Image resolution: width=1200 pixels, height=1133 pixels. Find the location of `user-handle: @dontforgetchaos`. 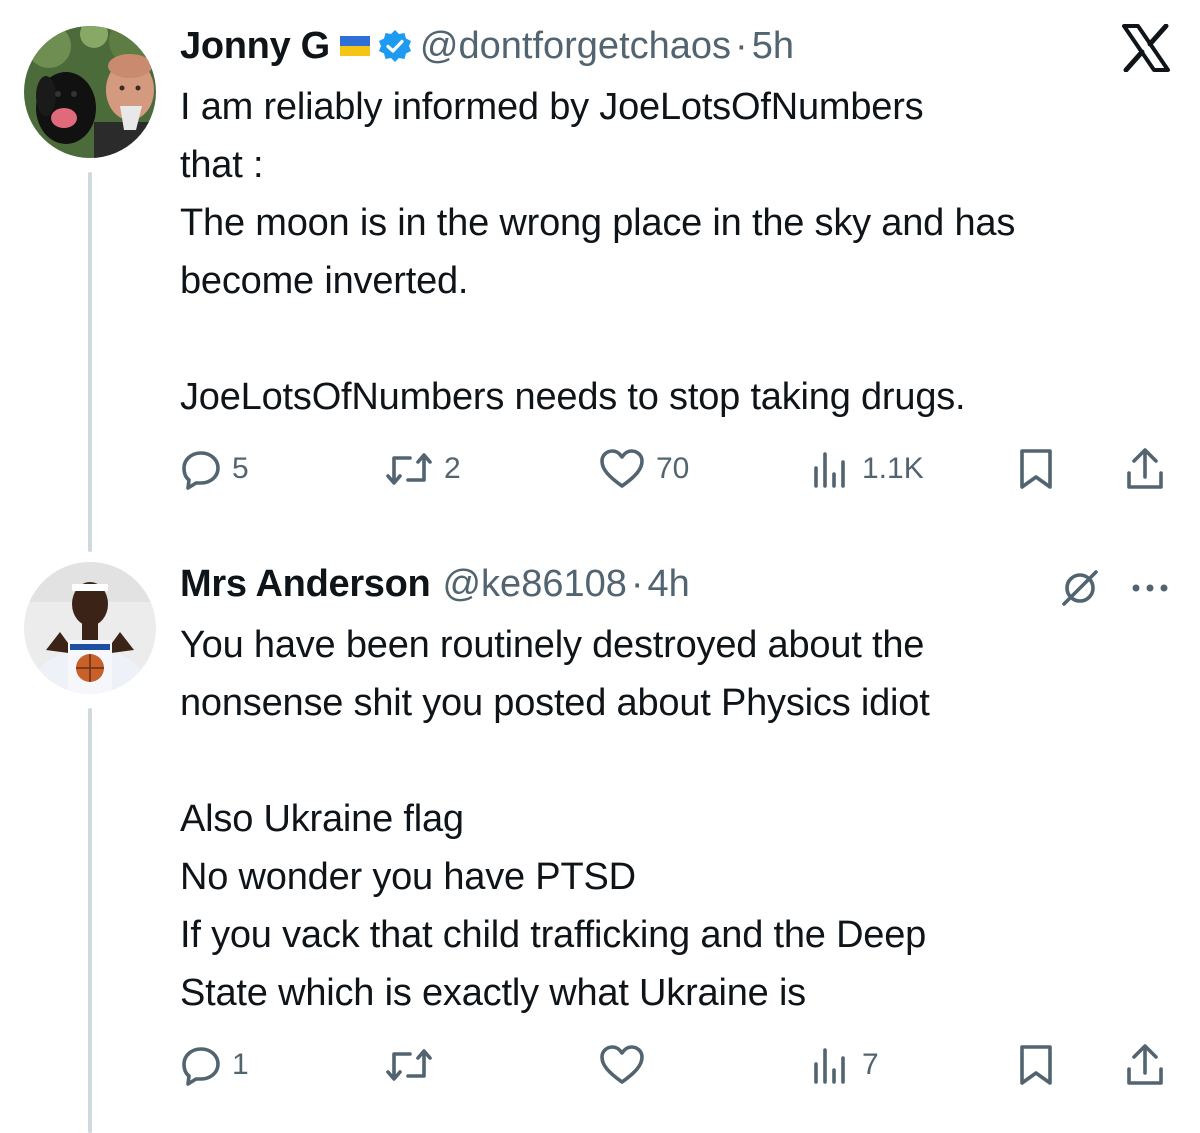

user-handle: @dontforgetchaos is located at coordinates (575, 46).